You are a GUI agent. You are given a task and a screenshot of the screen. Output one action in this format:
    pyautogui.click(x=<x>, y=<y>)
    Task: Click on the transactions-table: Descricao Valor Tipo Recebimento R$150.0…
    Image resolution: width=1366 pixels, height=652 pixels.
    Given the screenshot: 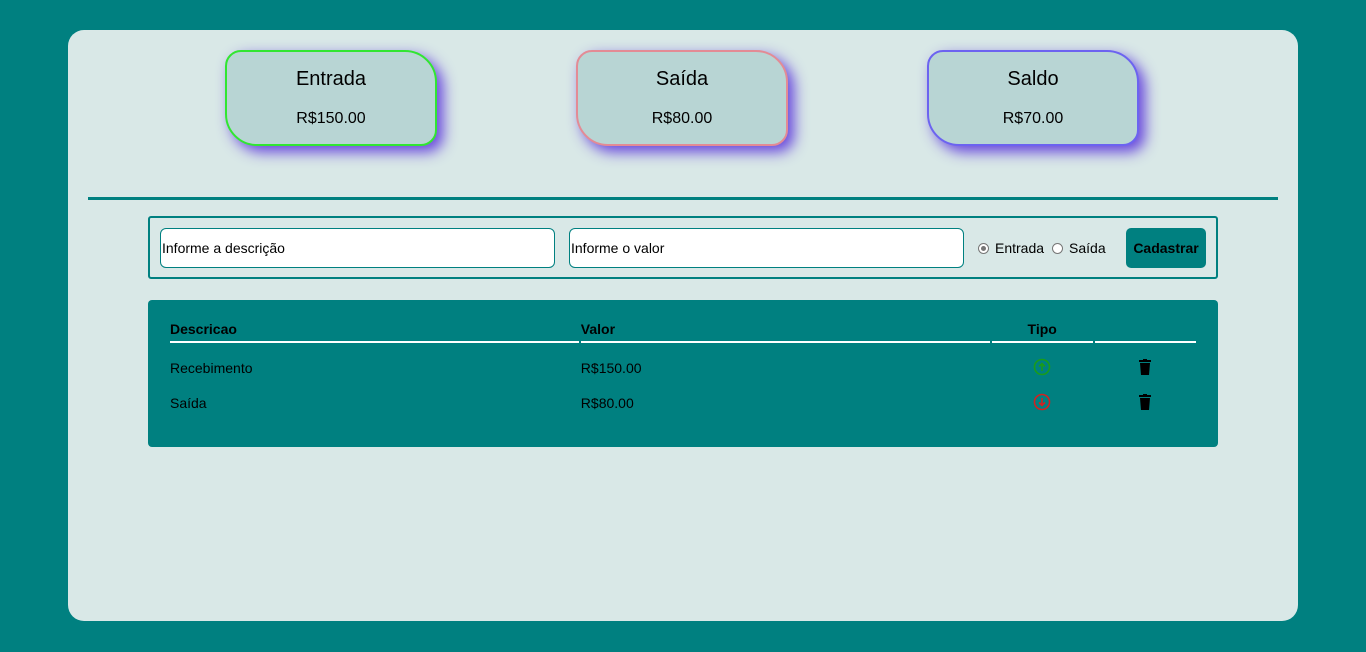 What is the action you would take?
    pyautogui.click(x=683, y=371)
    